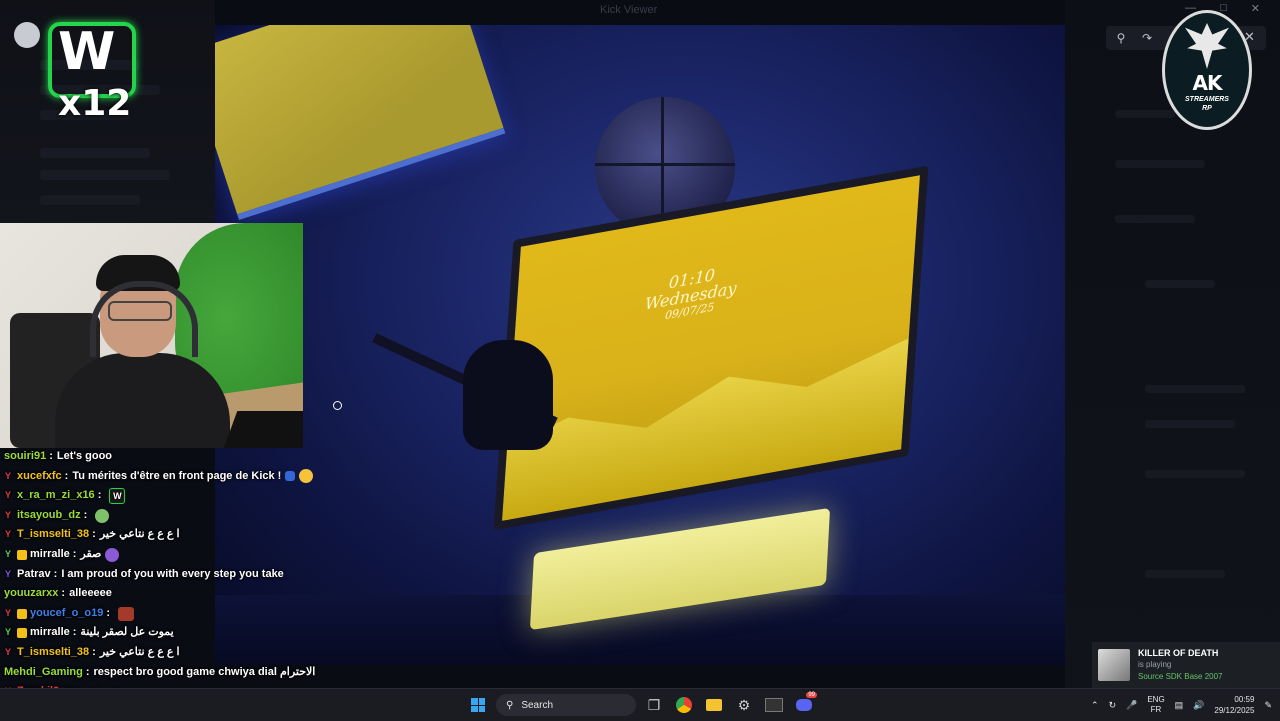  I want to click on taskbar: ⚲ Search ❐ ⚙ 99 ⌃ ↻ 🎤 ENG FR ▤ 🔊 00:59 2, so click(640, 704).